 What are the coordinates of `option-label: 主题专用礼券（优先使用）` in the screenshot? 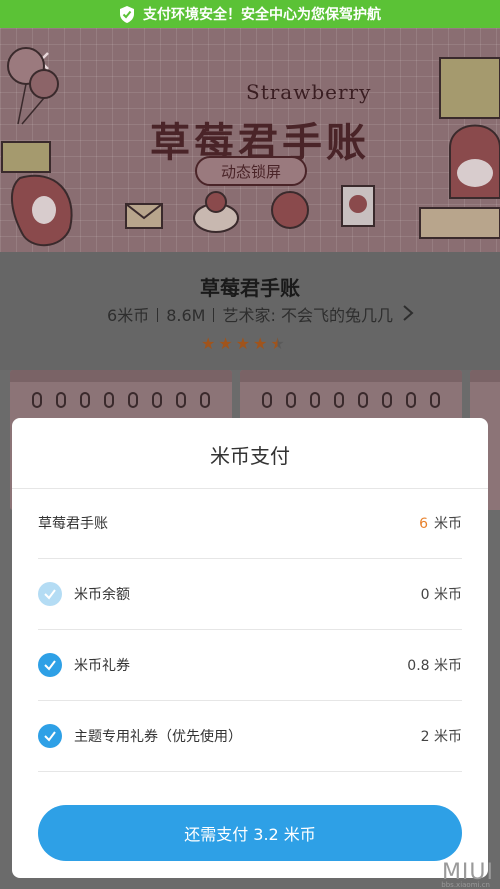 It's located at (158, 737).